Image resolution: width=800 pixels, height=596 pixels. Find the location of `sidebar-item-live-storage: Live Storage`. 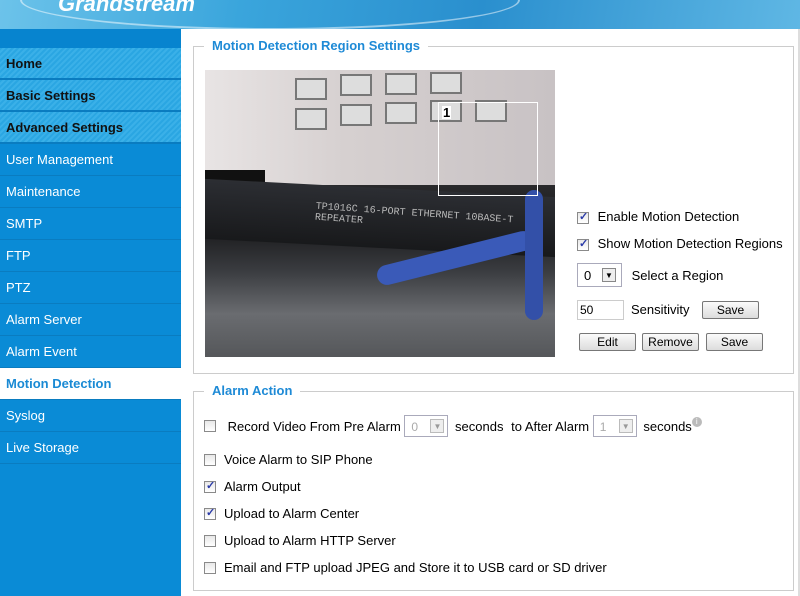

sidebar-item-live-storage: Live Storage is located at coordinates (90, 448).